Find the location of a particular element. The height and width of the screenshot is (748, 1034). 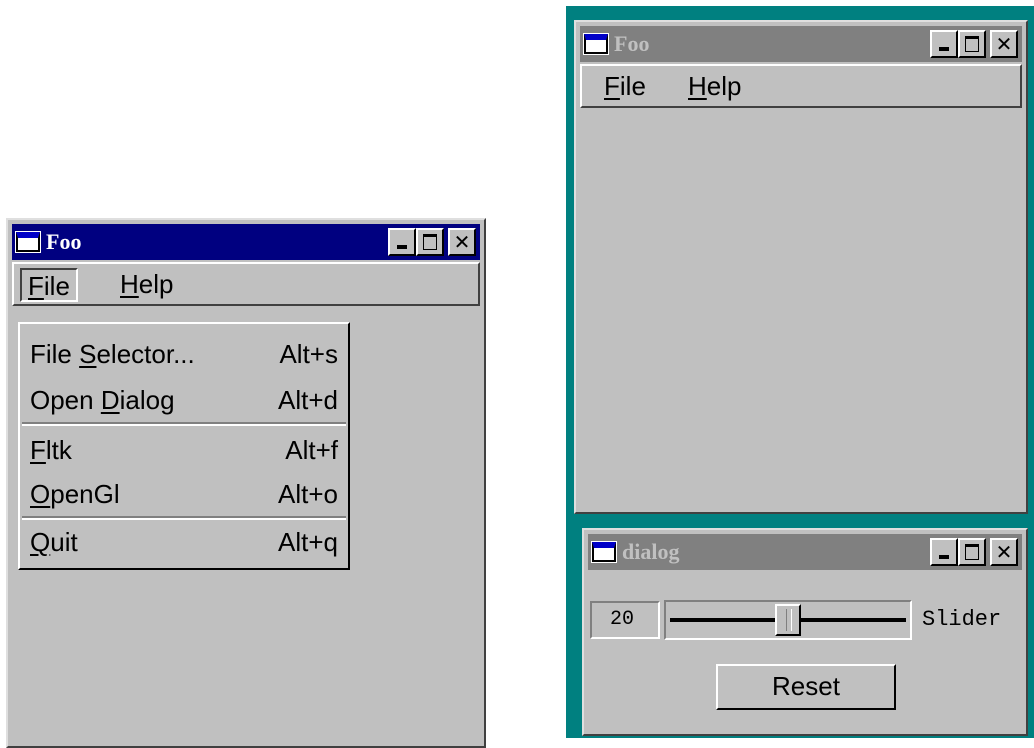

menu-item-fltk-shortcut: Alt+f is located at coordinates (311, 450).